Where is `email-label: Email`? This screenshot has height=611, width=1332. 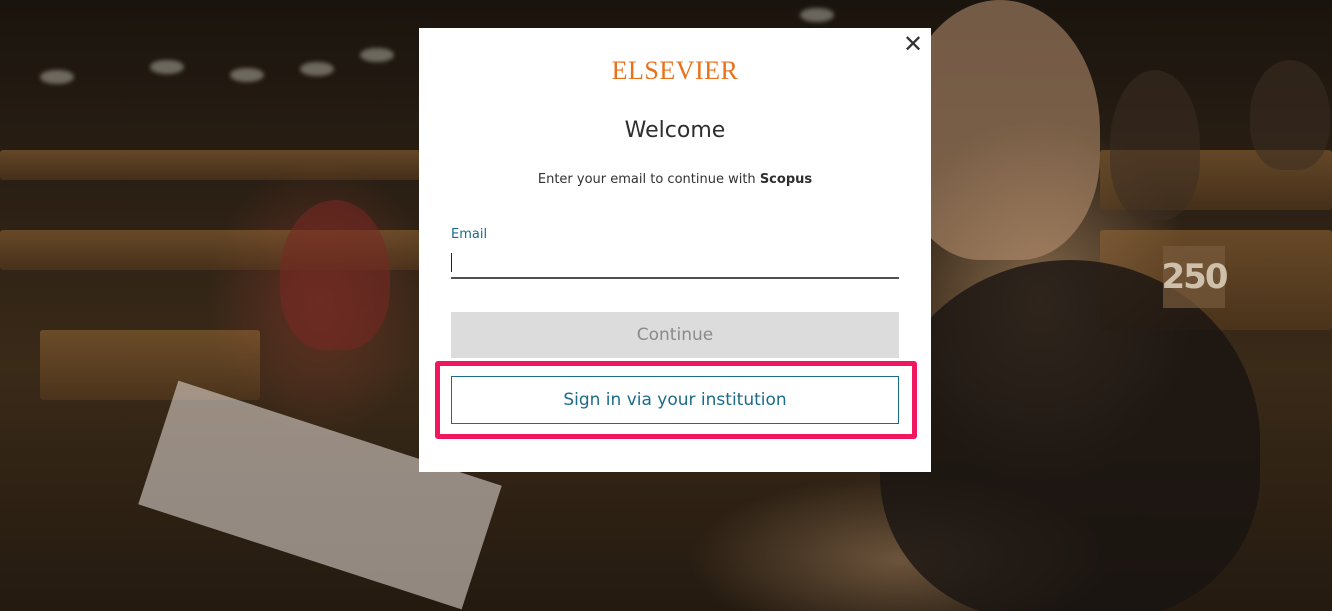 email-label: Email is located at coordinates (469, 234).